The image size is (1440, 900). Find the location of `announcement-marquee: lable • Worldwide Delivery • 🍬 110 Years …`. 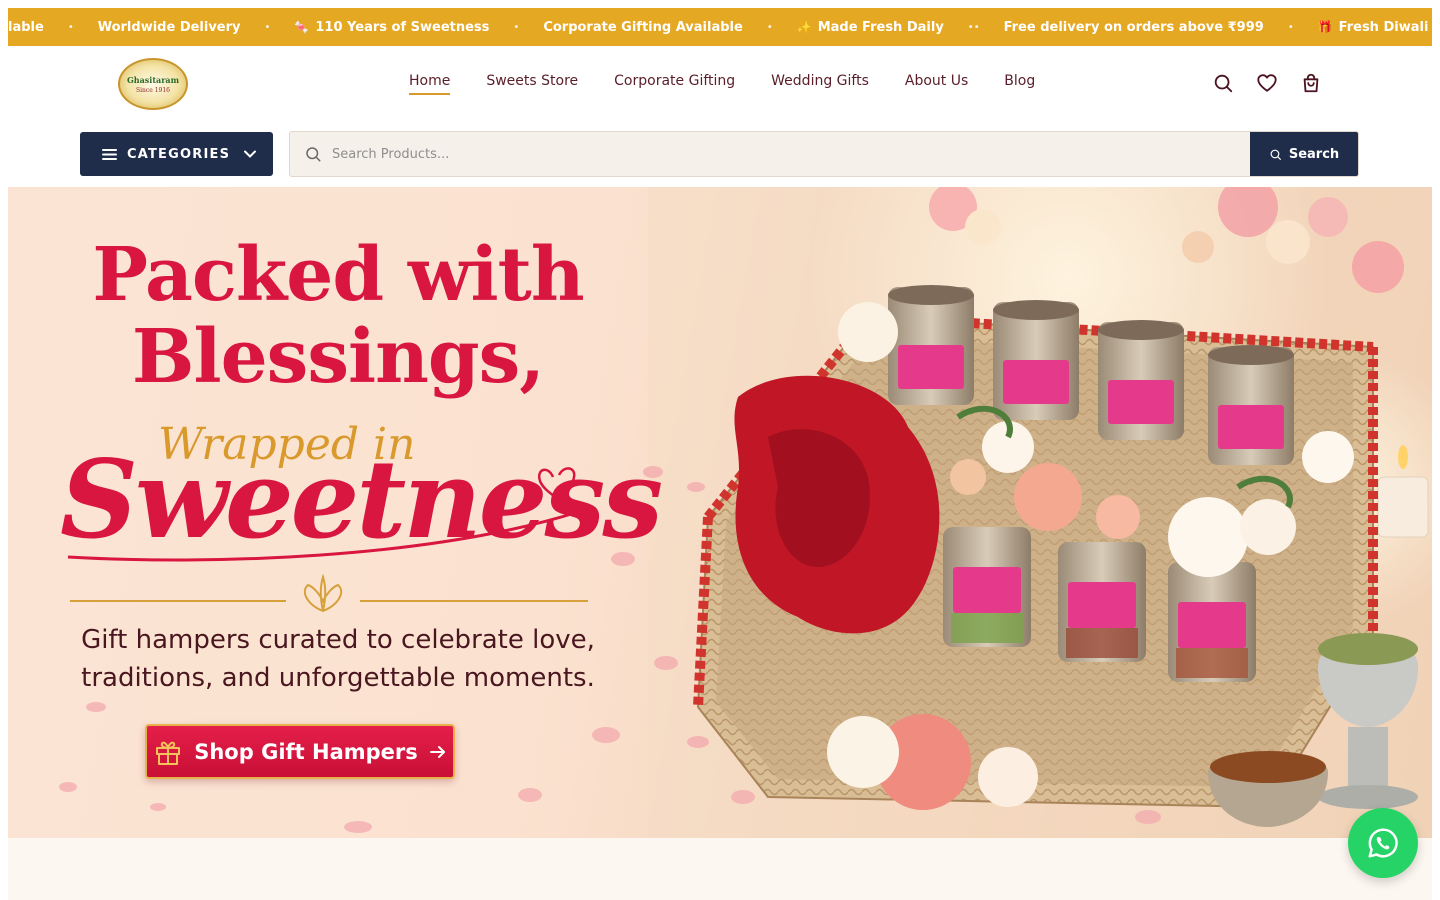

announcement-marquee: lable • Worldwide Delivery • 🍬 110 Years … is located at coordinates (720, 27).